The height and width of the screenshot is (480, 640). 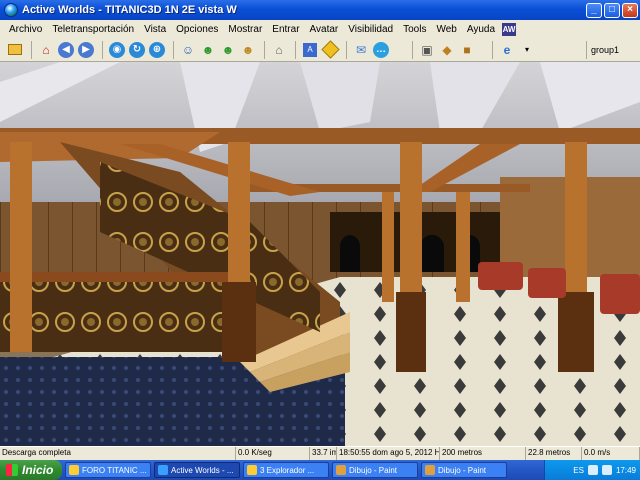 What do you see at coordinates (611, 49) in the screenshot?
I see `group-selector: group1` at bounding box center [611, 49].